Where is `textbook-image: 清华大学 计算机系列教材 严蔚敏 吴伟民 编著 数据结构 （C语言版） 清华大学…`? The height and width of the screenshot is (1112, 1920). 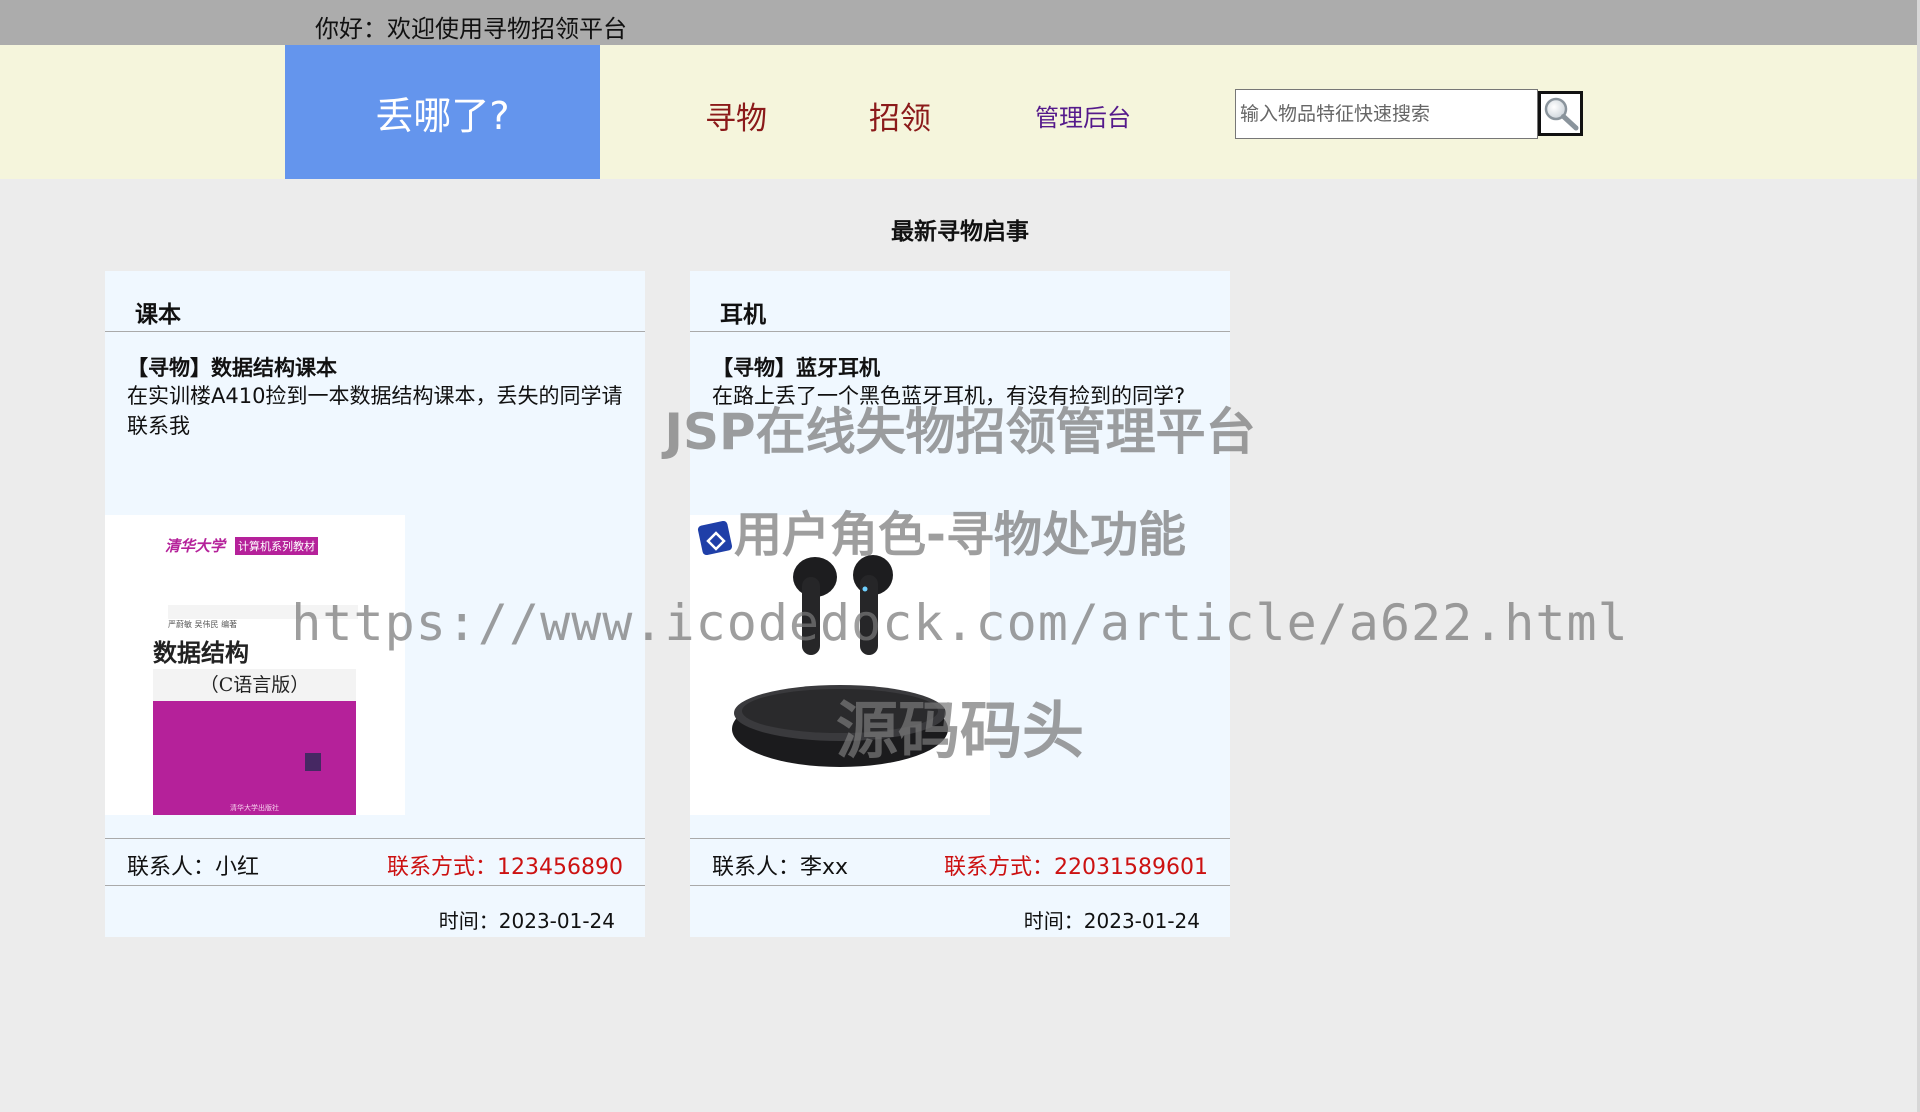
textbook-image: 清华大学 计算机系列教材 严蔚敏 吴伟民 编著 数据结构 （C语言版） 清华大学… is located at coordinates (255, 665).